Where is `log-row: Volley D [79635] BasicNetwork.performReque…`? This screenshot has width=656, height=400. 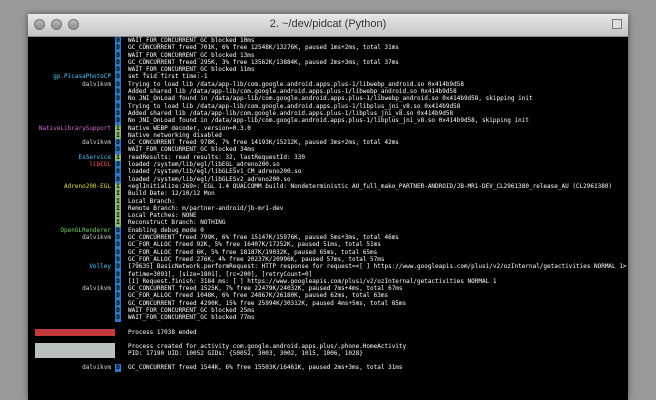 log-row: Volley D [79635] BasicNetwork.performReque… is located at coordinates (328, 267).